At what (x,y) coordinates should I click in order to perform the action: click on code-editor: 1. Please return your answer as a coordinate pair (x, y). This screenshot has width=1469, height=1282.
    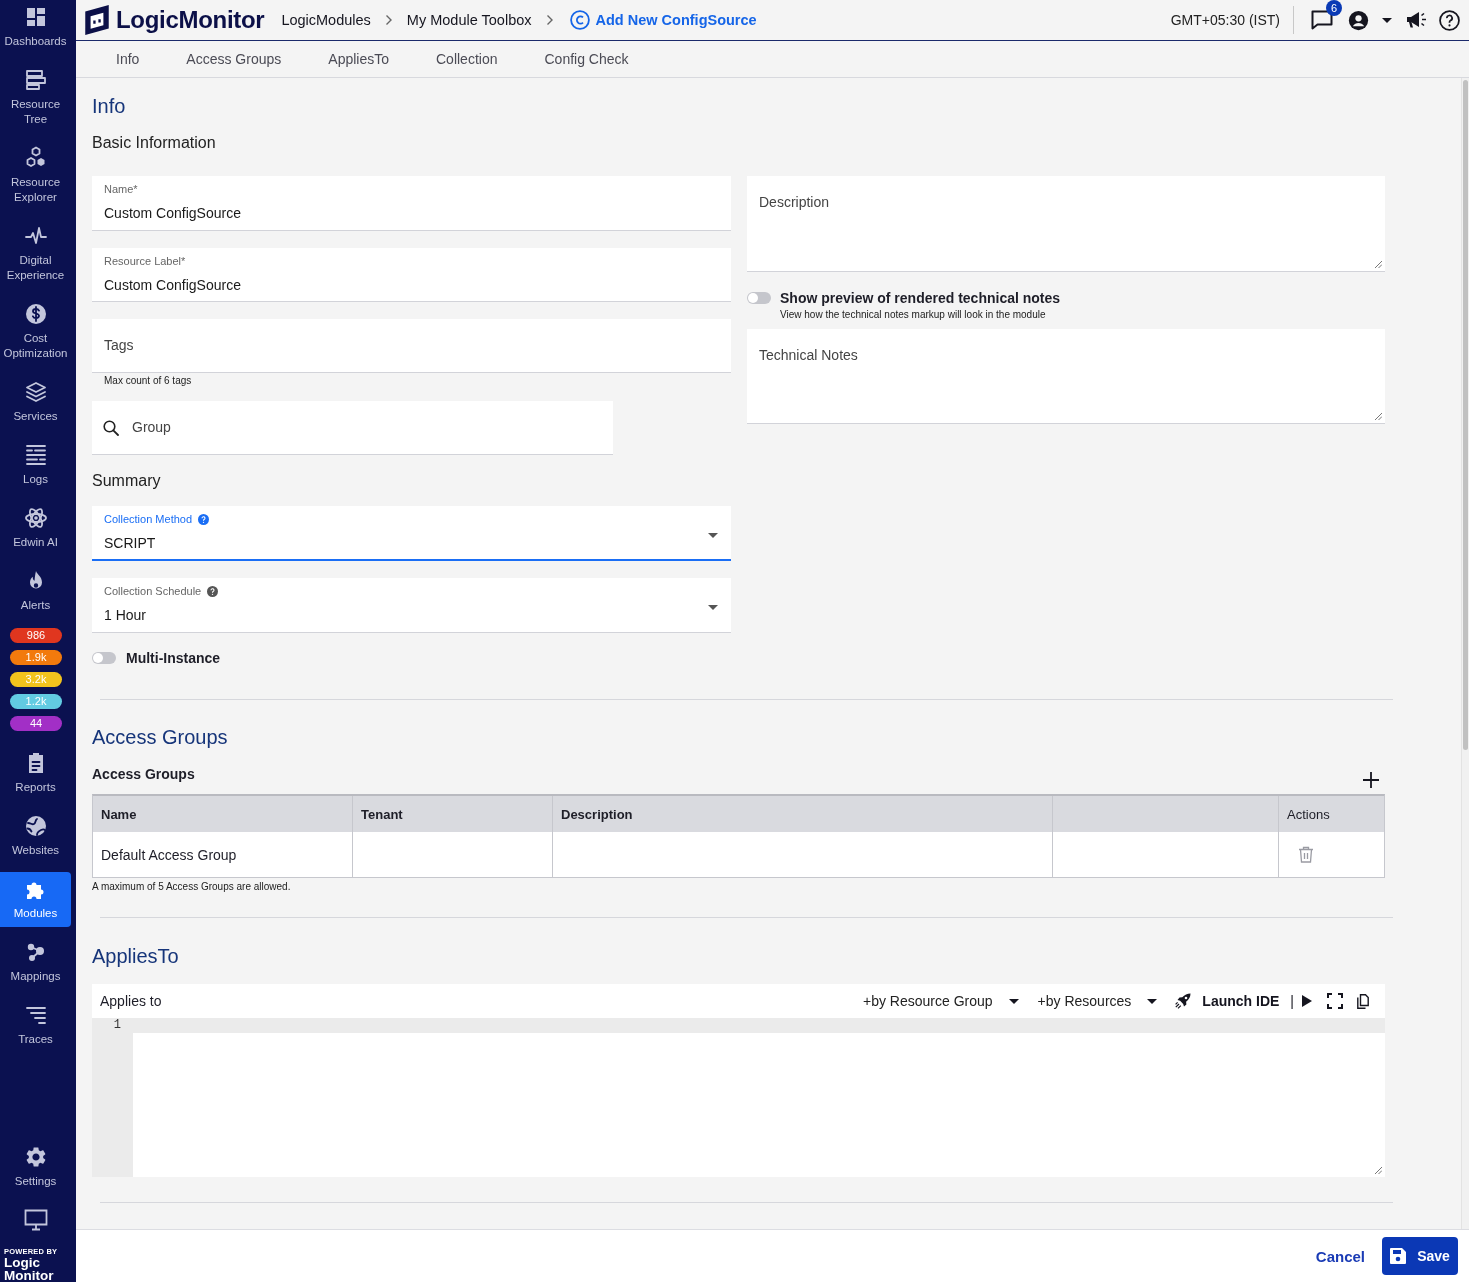
    Looking at the image, I should click on (738, 1097).